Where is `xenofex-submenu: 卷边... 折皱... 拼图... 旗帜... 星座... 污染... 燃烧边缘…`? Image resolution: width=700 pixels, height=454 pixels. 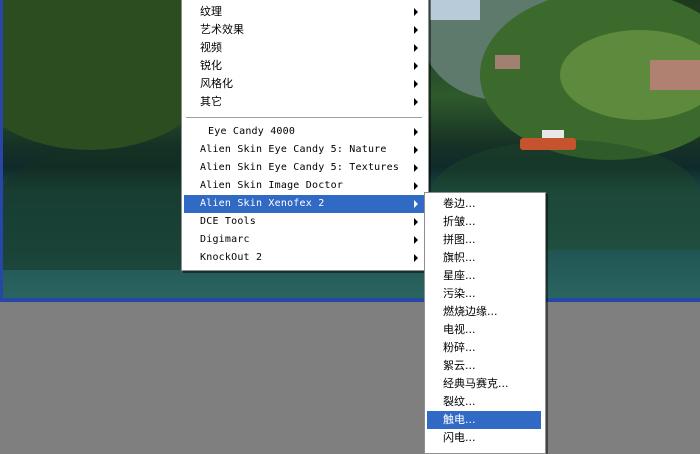 xenofex-submenu: 卷边... 折皱... 拼图... 旗帜... 星座... 污染... 燃烧边缘… is located at coordinates (485, 323).